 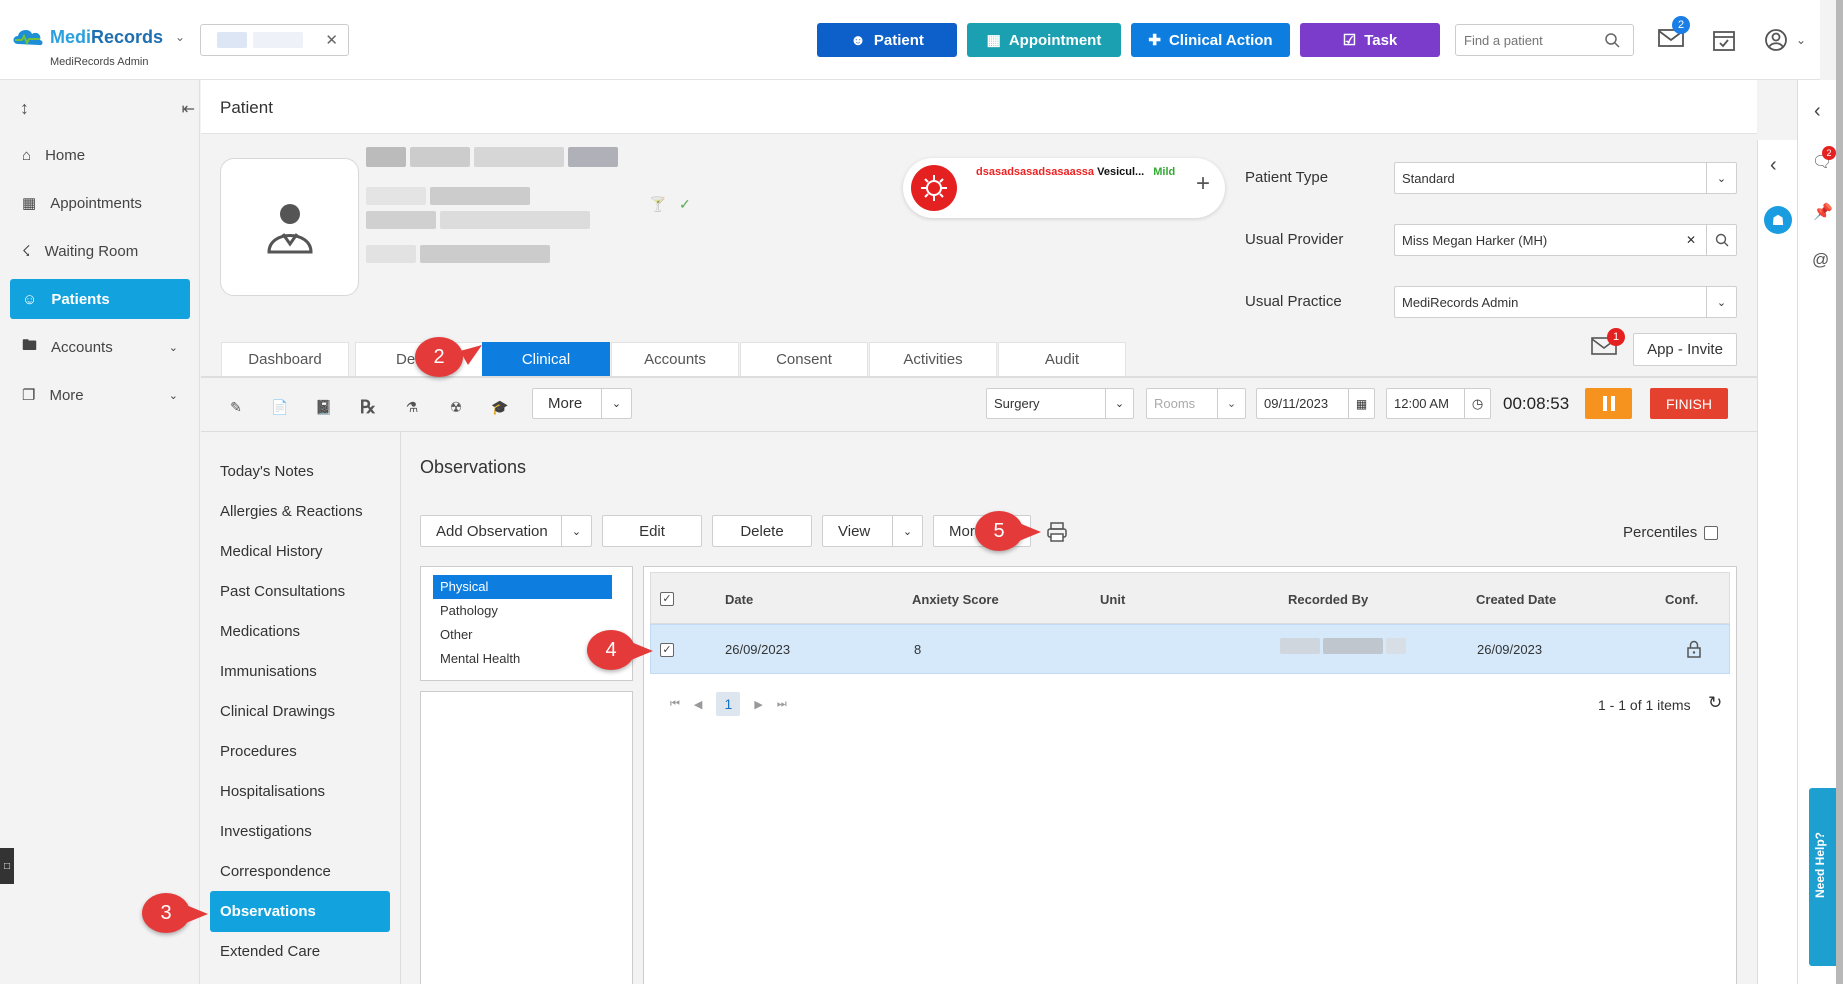 I want to click on menu-clinical-drawings: Clinical Drawings, so click(x=277, y=711).